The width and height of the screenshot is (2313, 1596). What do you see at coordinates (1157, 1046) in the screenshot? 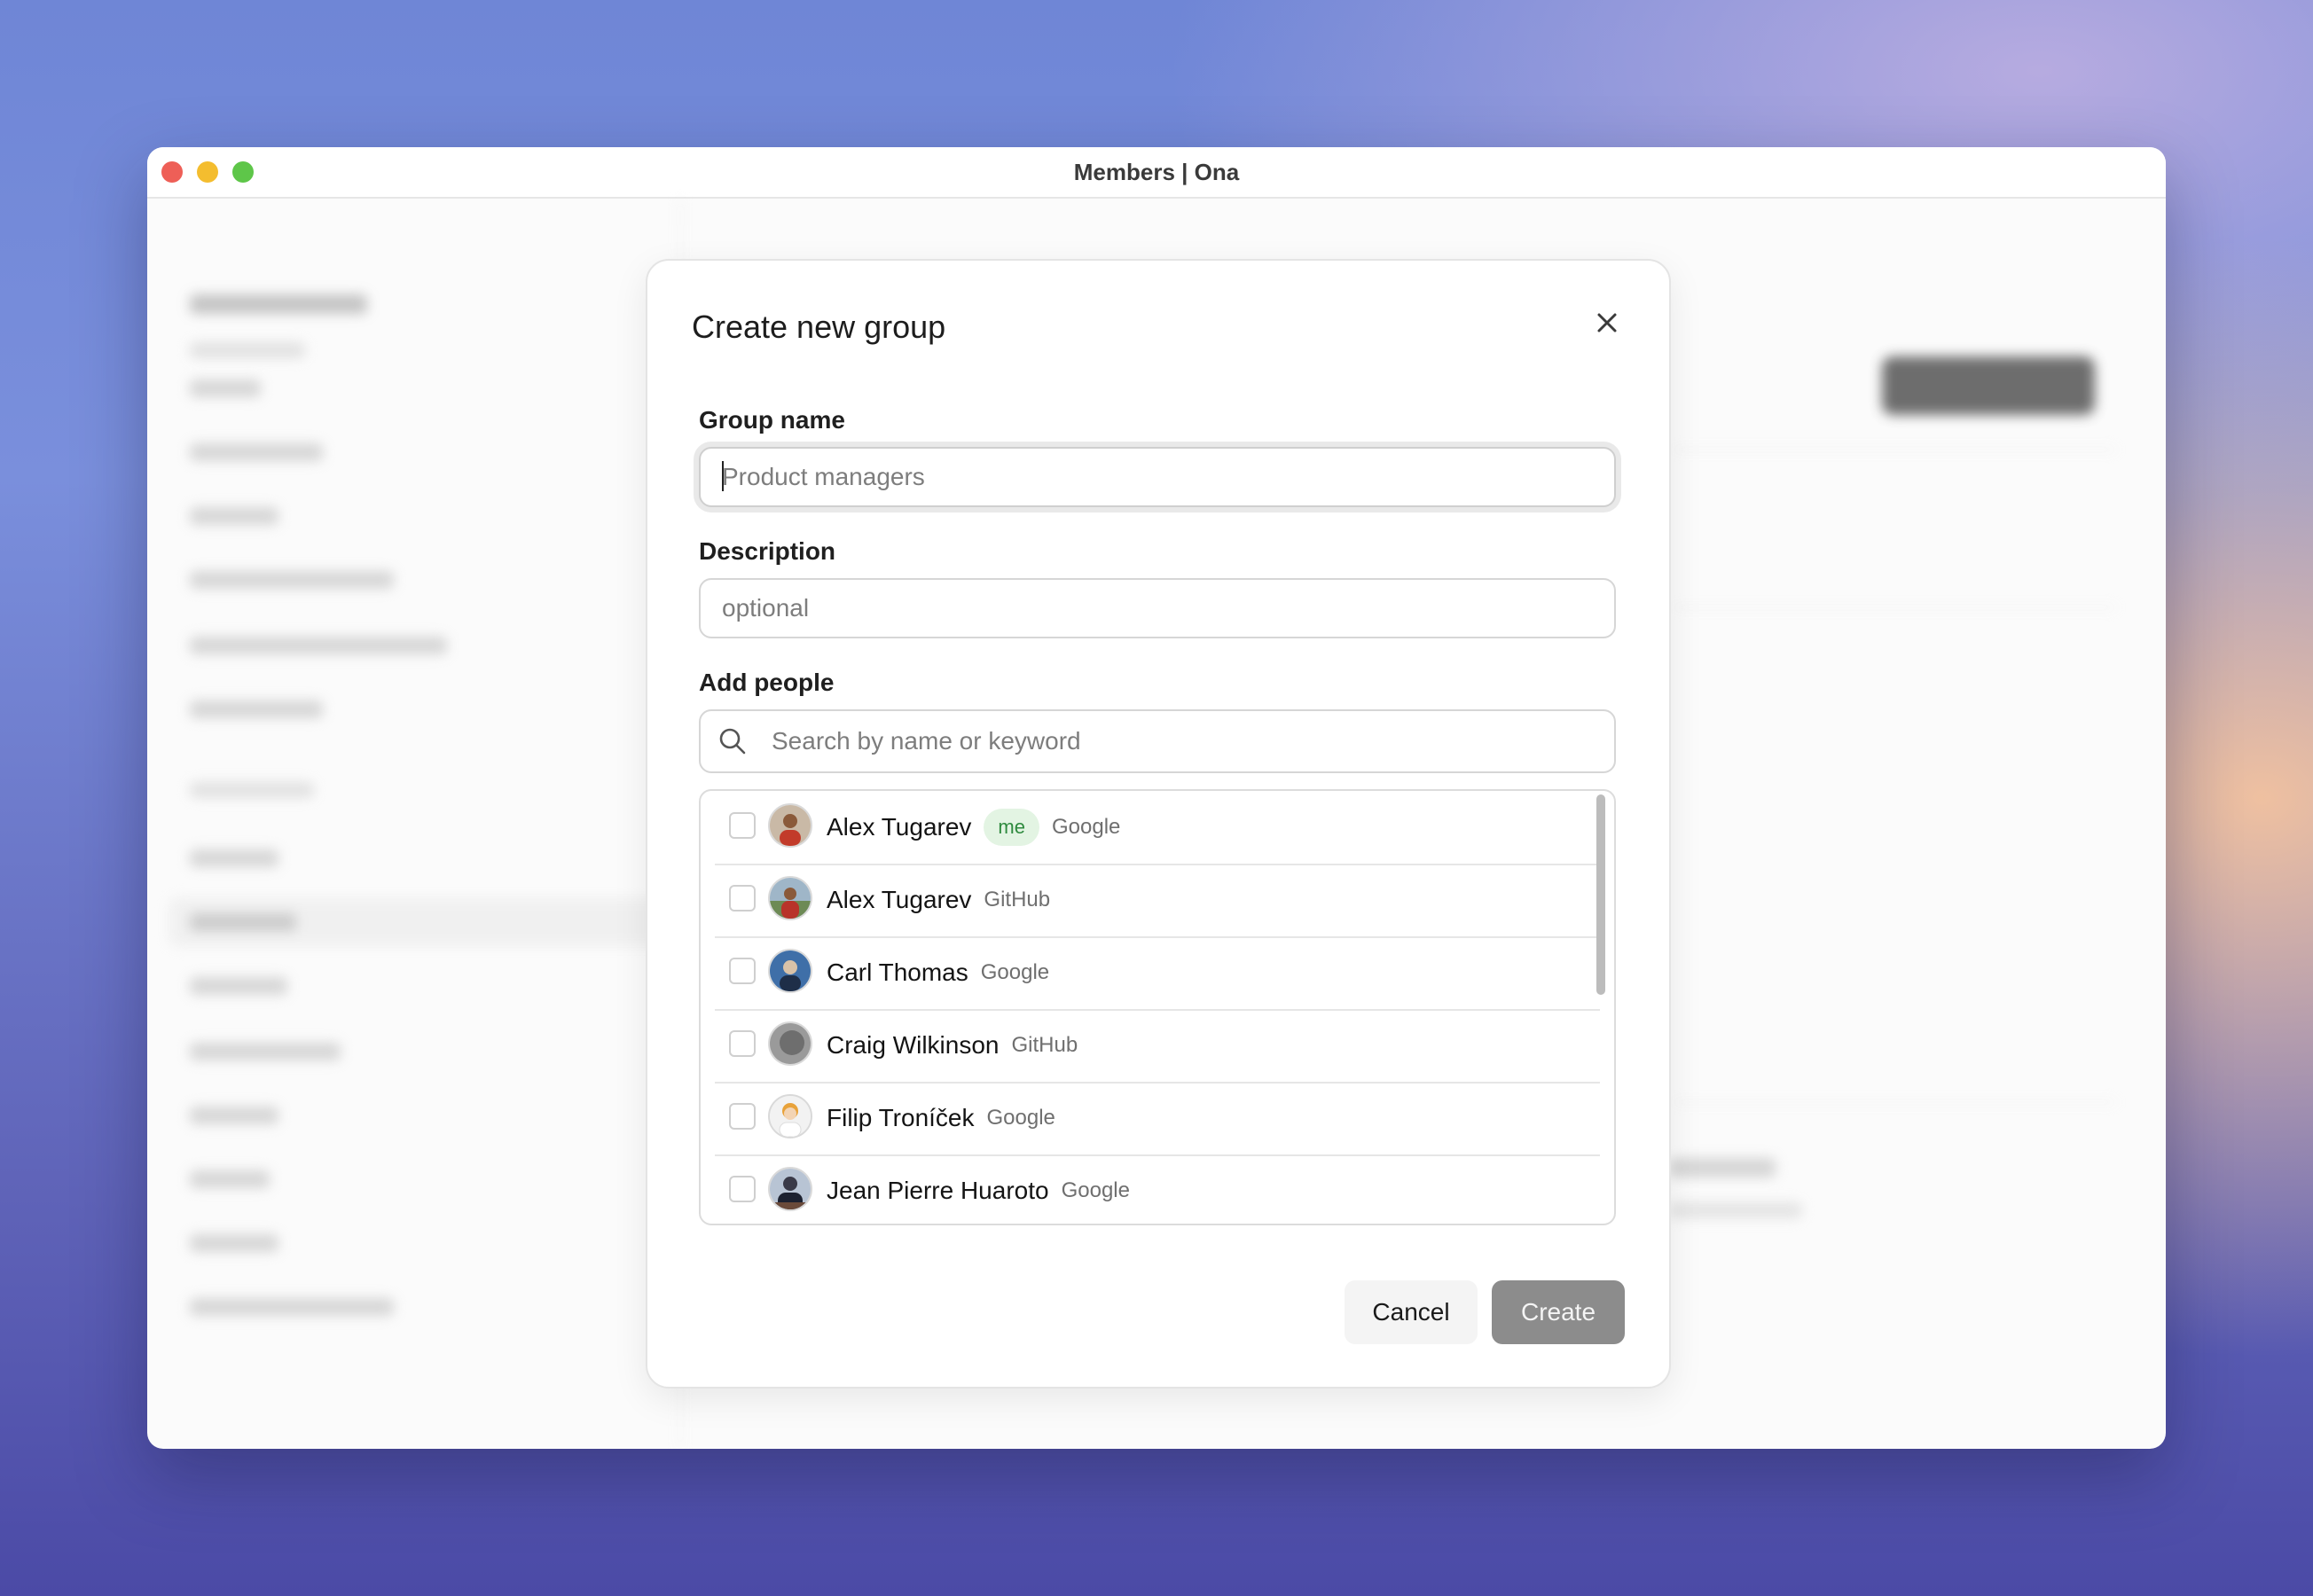
I see `person-row: Craig Wilkinson GitHub` at bounding box center [1157, 1046].